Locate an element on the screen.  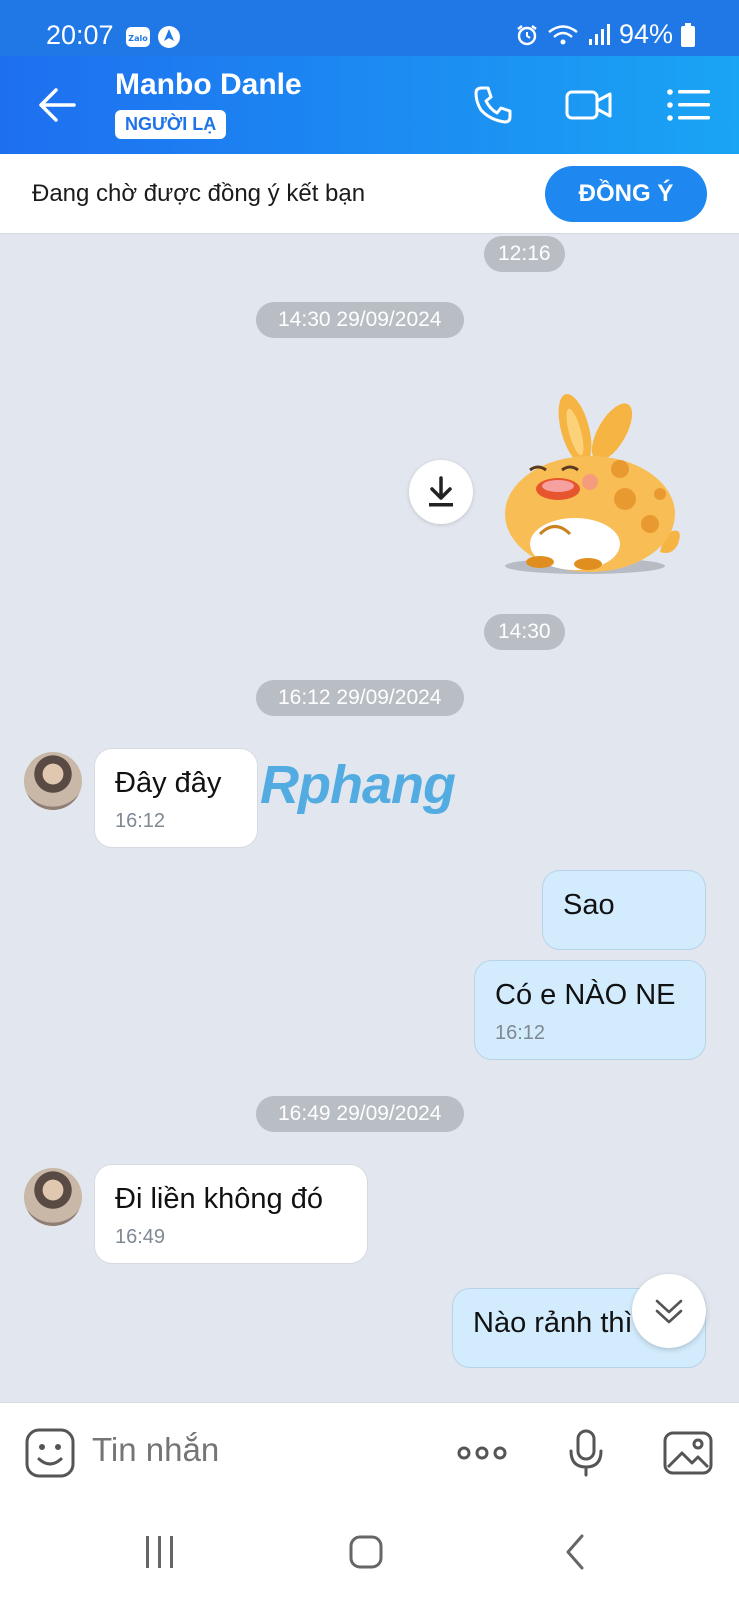
message-text: Đây đây is located at coordinates (168, 783).